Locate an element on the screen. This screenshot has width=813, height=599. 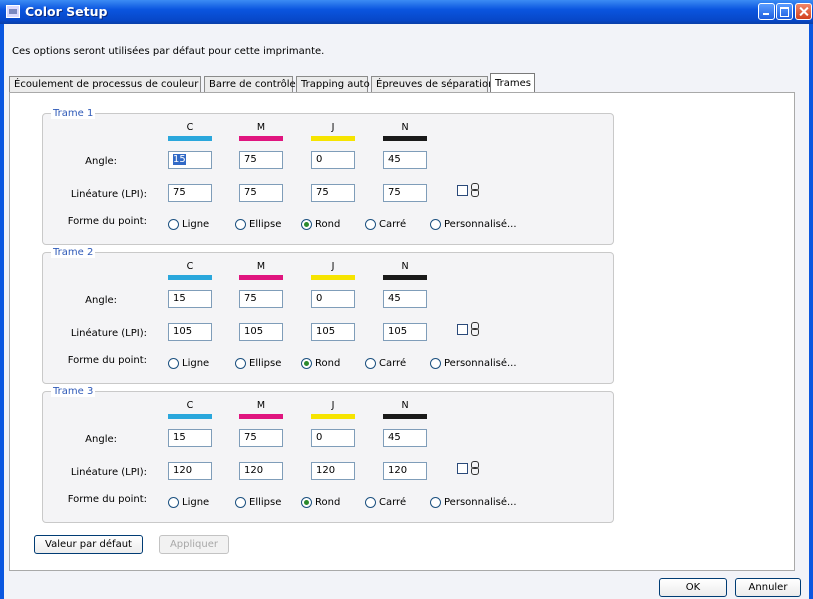
lpi-n-input: 120 is located at coordinates (405, 471).